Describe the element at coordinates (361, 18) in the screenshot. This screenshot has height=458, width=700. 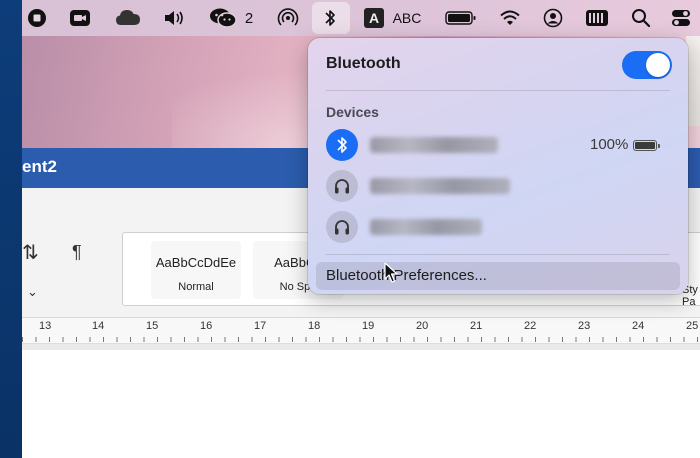
I see `menu-bar: 2 A ABC` at that location.